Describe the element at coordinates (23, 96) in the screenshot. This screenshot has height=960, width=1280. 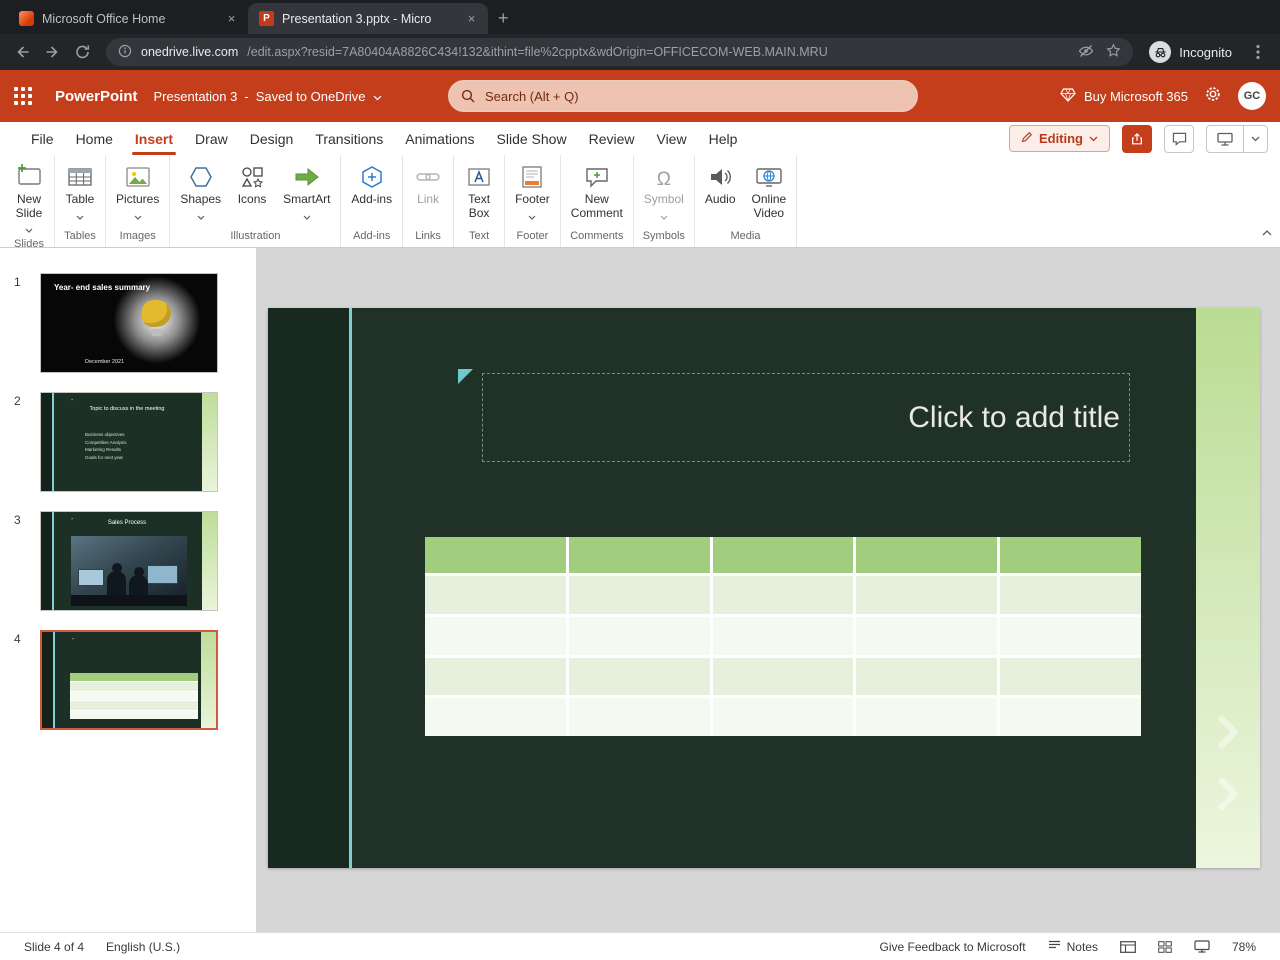
I see `app-launcher-button` at that location.